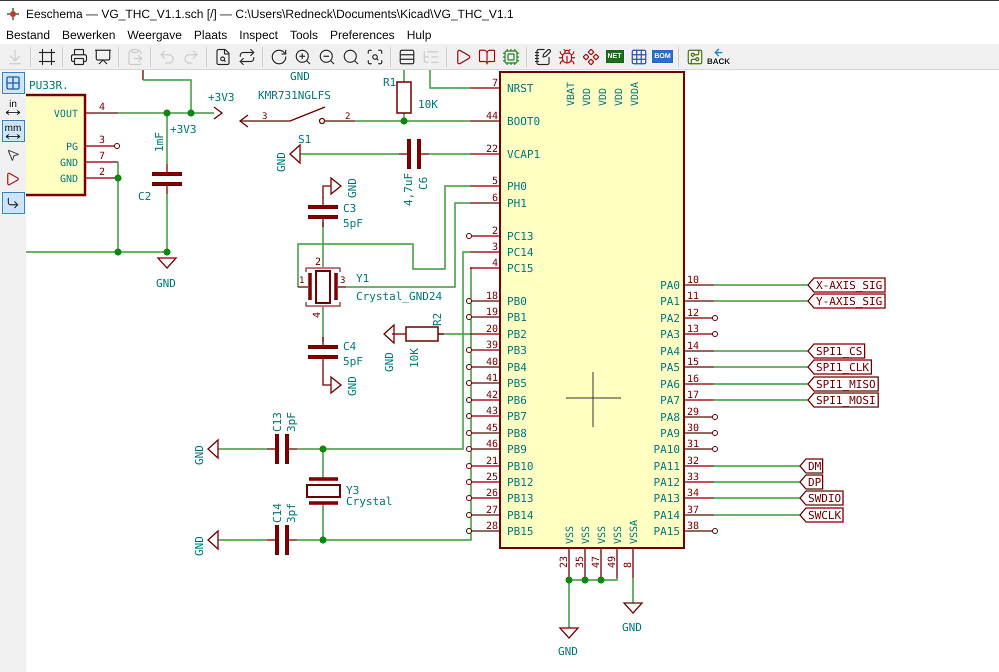  What do you see at coordinates (13, 203) in the screenshot?
I see `wire-angle-toggle` at bounding box center [13, 203].